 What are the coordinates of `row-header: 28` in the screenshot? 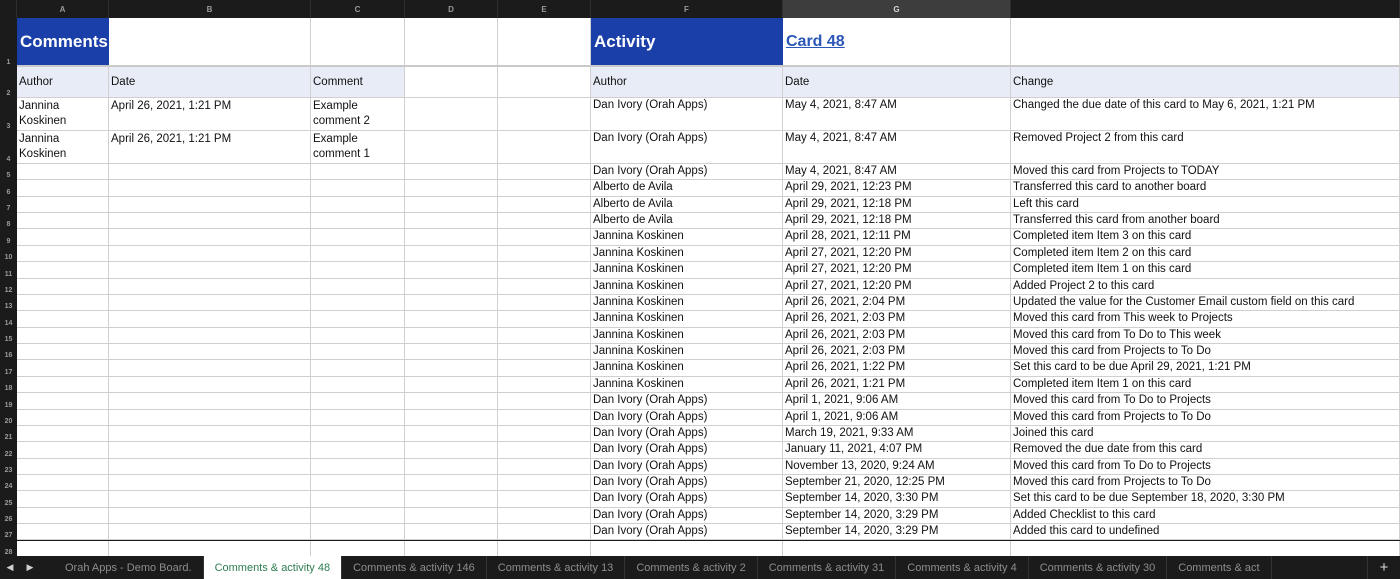 It's located at (8, 548).